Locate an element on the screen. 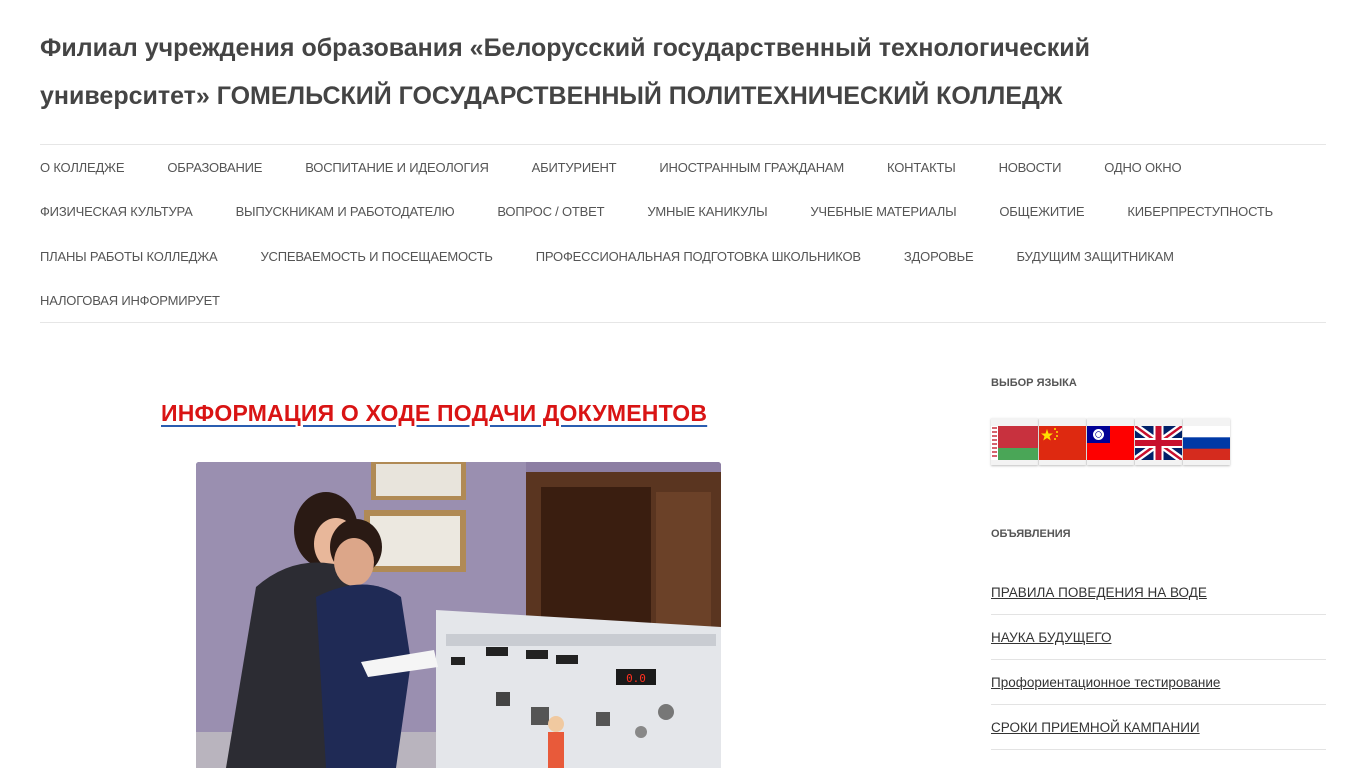 This screenshot has width=1366, height=768. taiwan-flag-icon is located at coordinates (1110, 441).